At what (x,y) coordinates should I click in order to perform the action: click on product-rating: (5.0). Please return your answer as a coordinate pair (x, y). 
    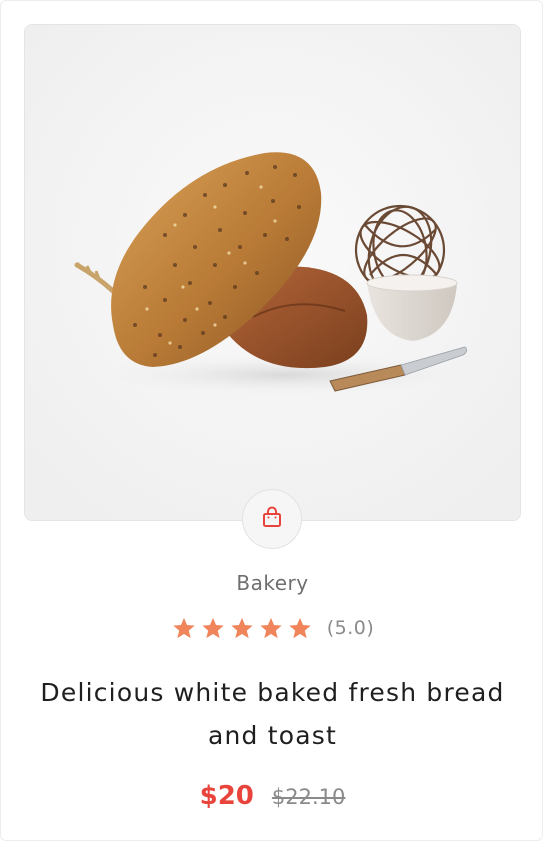
    Looking at the image, I should click on (272, 628).